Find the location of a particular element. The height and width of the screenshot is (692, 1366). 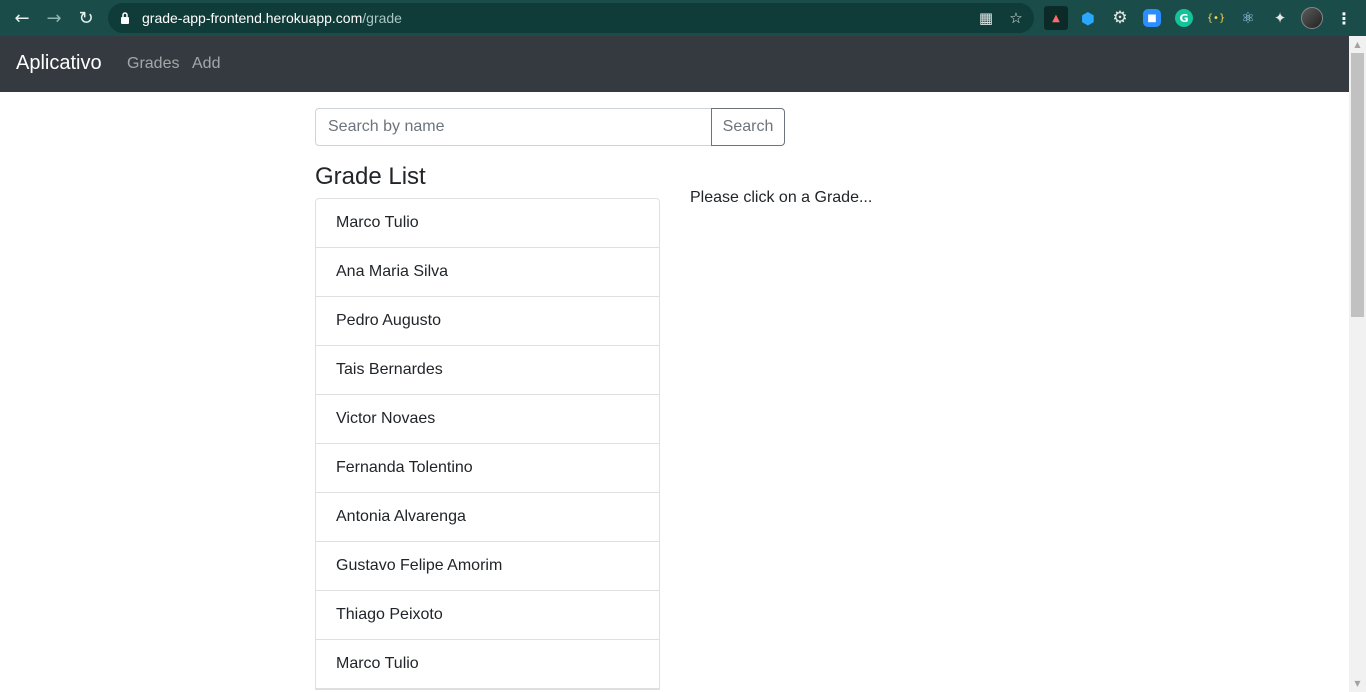

forward-arrow-icon: → is located at coordinates (54, 18).